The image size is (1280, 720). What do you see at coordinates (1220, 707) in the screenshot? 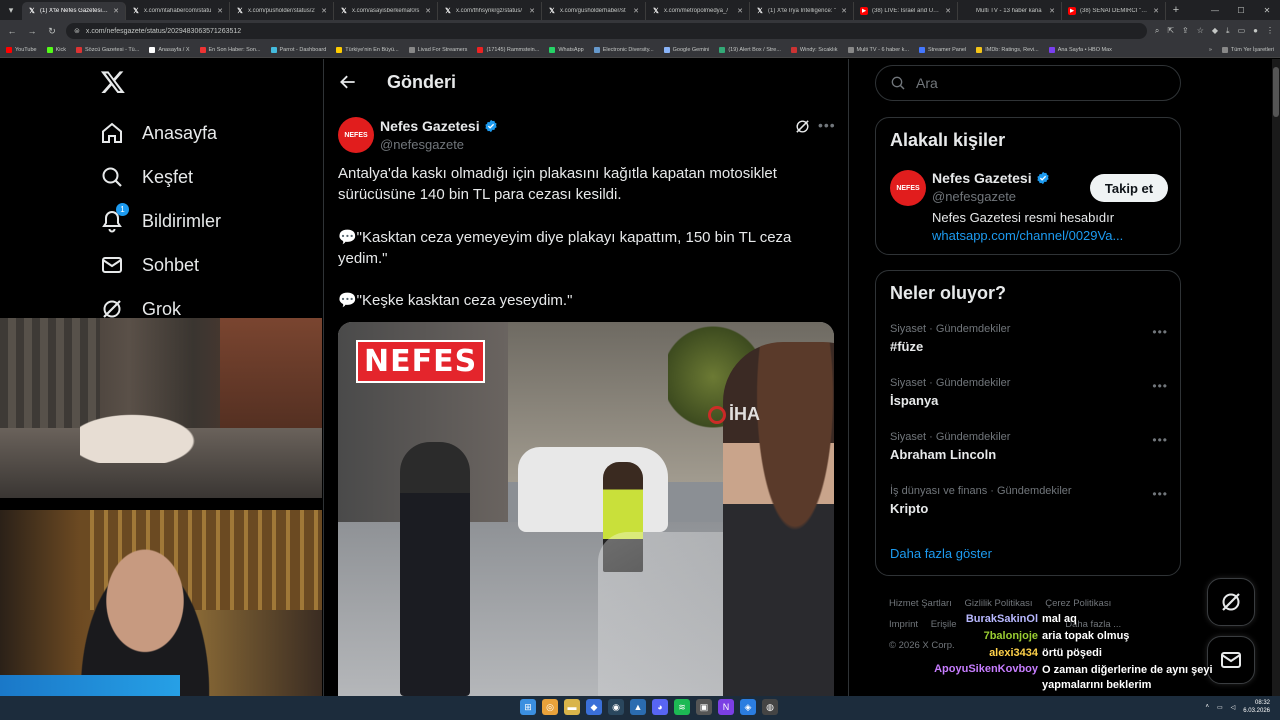
I see `network-icon: ▭` at bounding box center [1220, 707].